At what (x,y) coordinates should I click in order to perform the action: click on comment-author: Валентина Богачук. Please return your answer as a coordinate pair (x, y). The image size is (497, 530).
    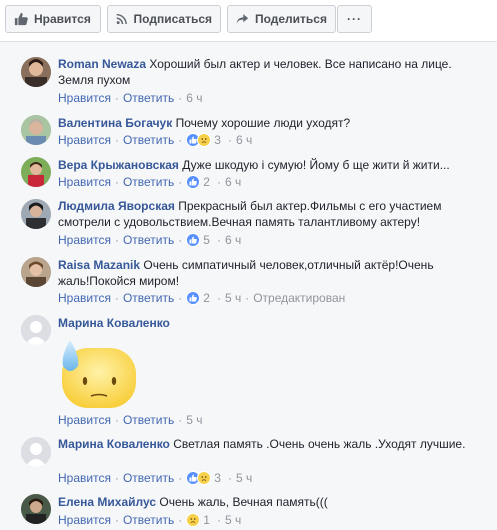
    Looking at the image, I should click on (115, 123).